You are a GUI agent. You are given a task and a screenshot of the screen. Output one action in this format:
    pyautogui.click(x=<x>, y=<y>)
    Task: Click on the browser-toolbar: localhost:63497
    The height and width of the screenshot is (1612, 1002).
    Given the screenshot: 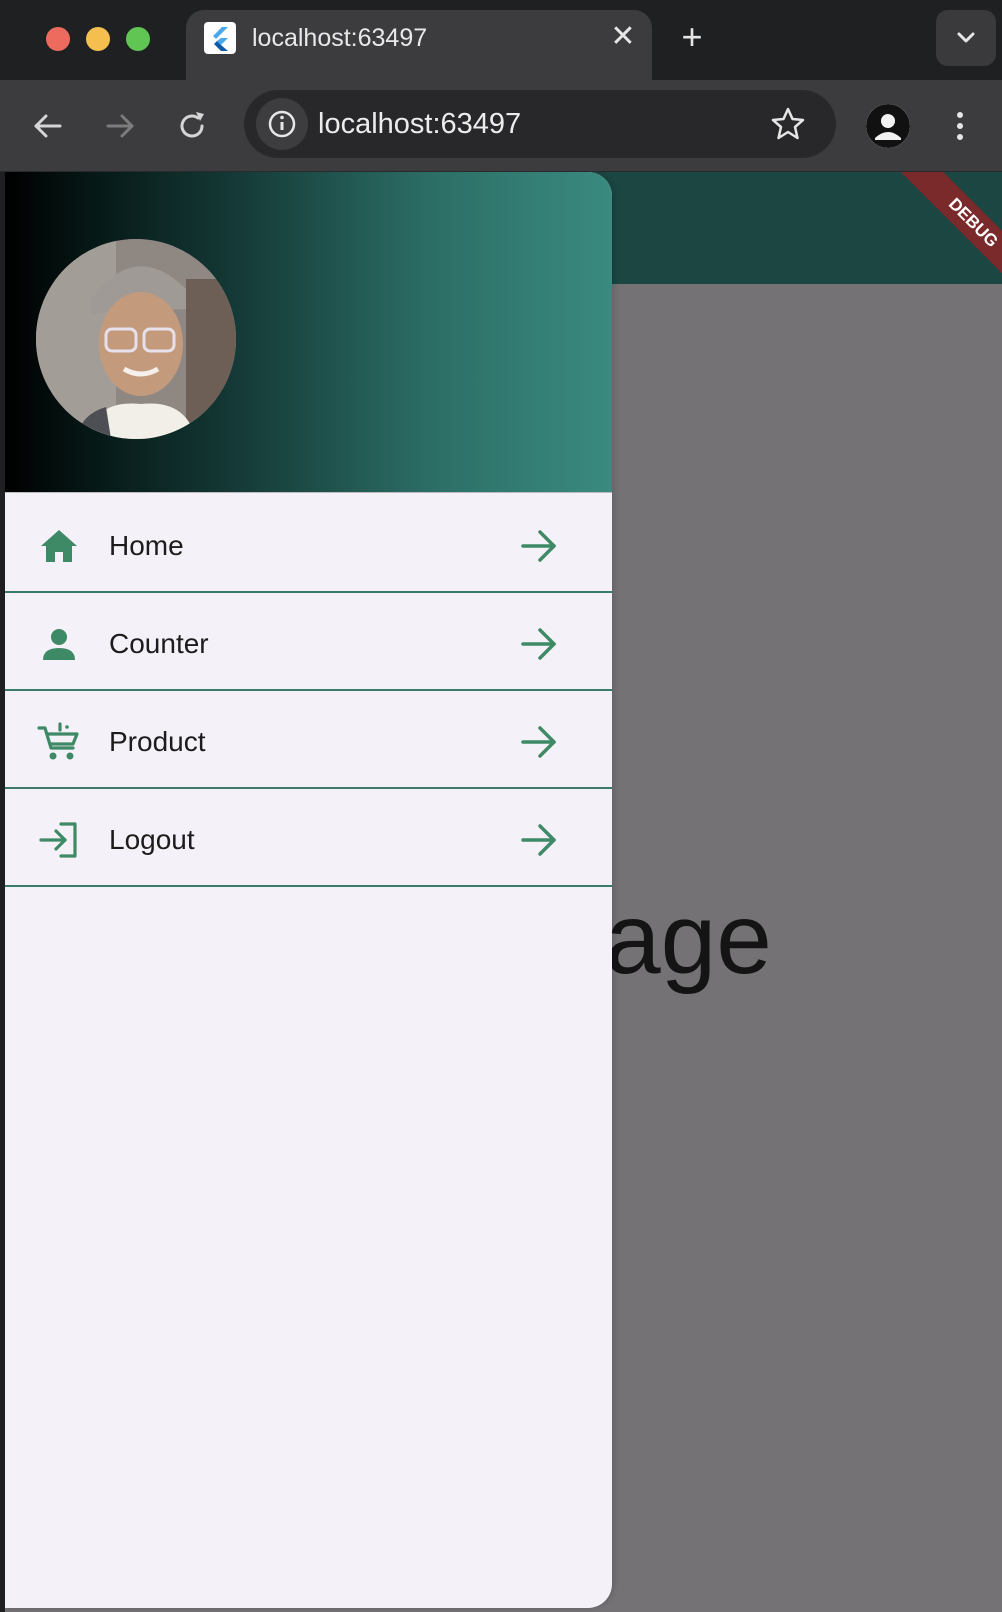 What is the action you would take?
    pyautogui.click(x=501, y=126)
    